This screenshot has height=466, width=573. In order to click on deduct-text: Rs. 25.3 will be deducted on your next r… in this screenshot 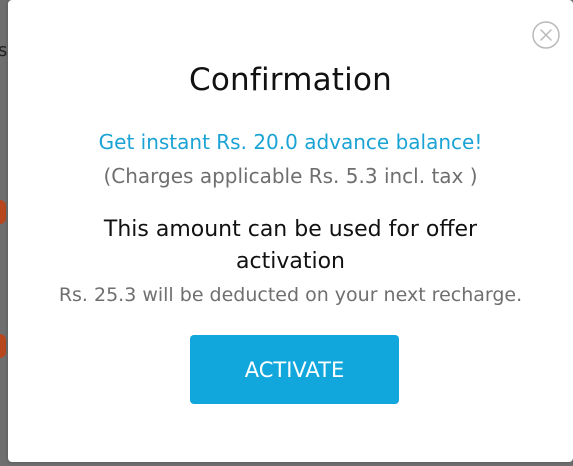, I will do `click(290, 295)`.